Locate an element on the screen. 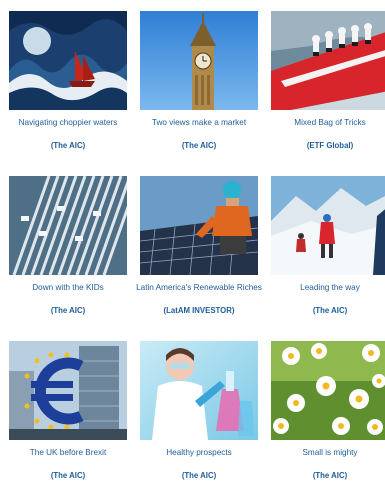 This screenshot has height=481, width=385. article-title-link: Healthy prospects is located at coordinates (199, 453).